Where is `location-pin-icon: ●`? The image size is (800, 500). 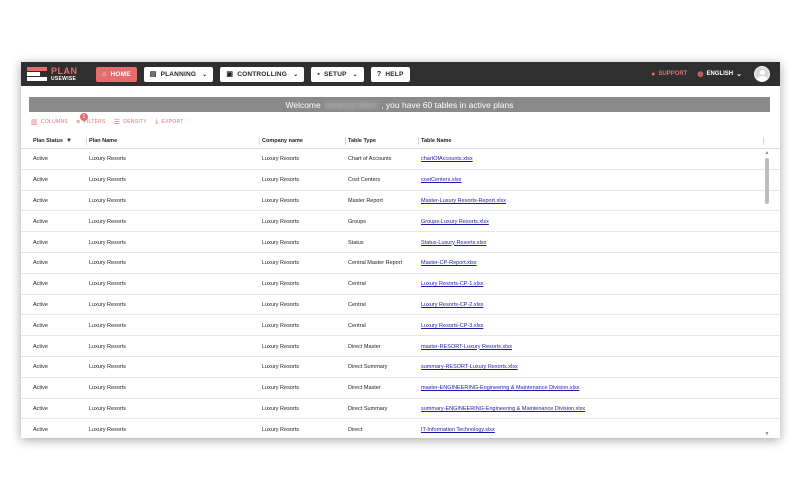
location-pin-icon: ● is located at coordinates (653, 74).